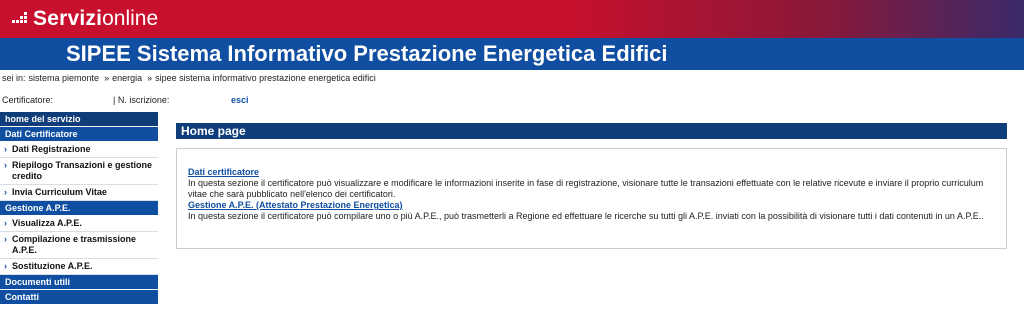 Image resolution: width=1024 pixels, height=316 pixels. I want to click on sidebar-section-gestione-ape: Gestione A.P.E., so click(79, 208).